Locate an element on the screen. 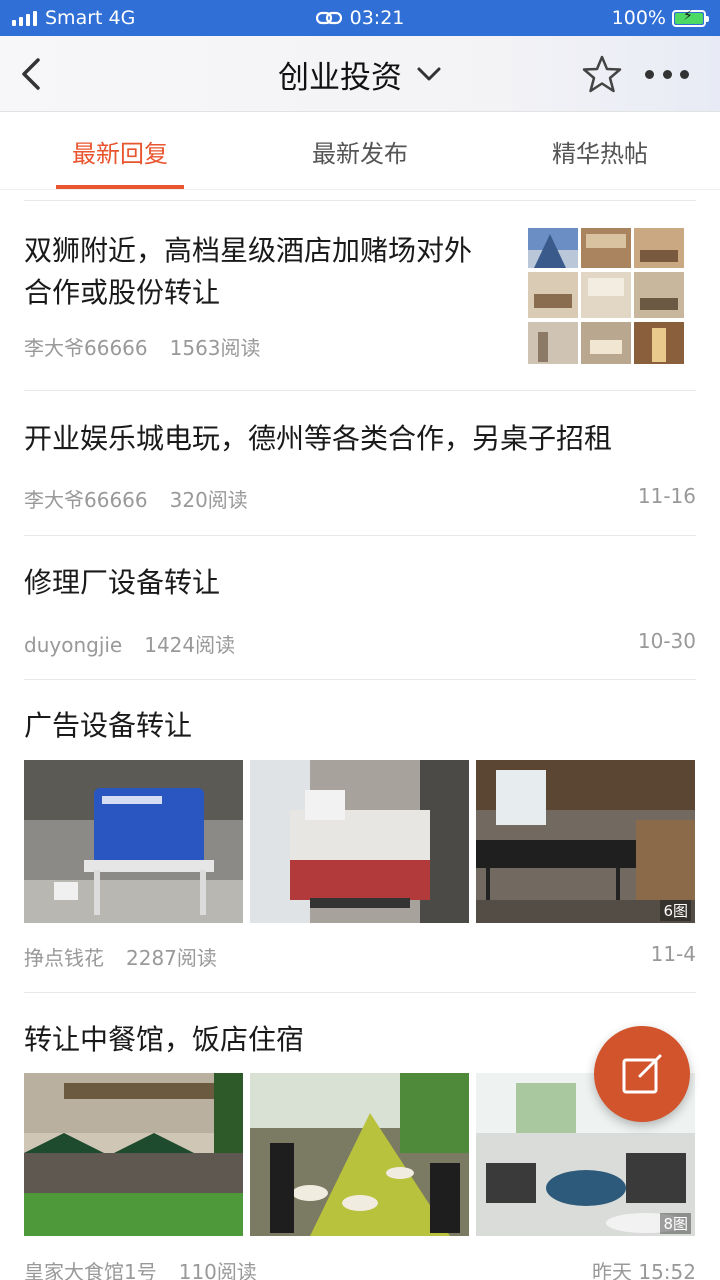  forum-title: 创业投资 is located at coordinates (340, 77).